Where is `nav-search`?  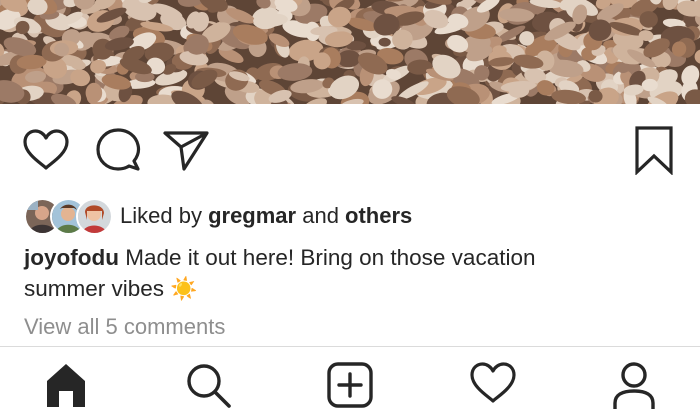
nav-search is located at coordinates (208, 390).